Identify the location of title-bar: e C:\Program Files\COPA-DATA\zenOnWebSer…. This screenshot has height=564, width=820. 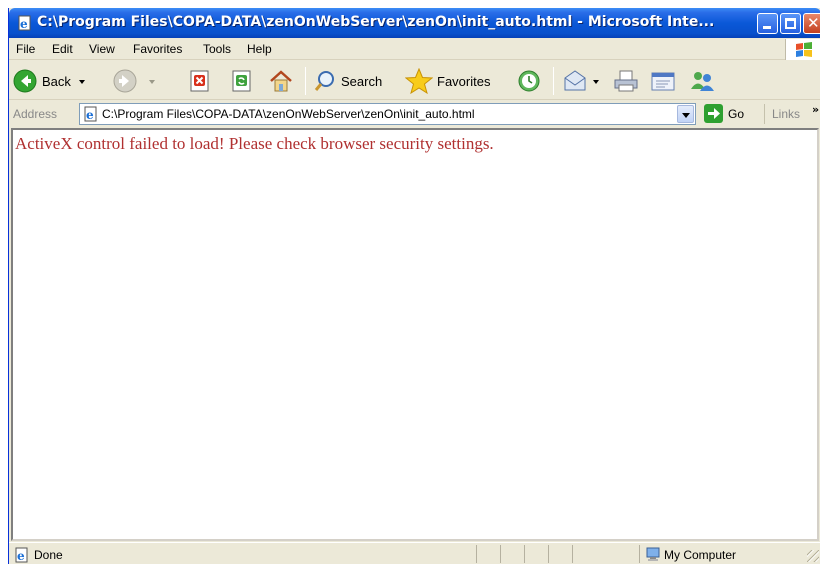
(414, 23).